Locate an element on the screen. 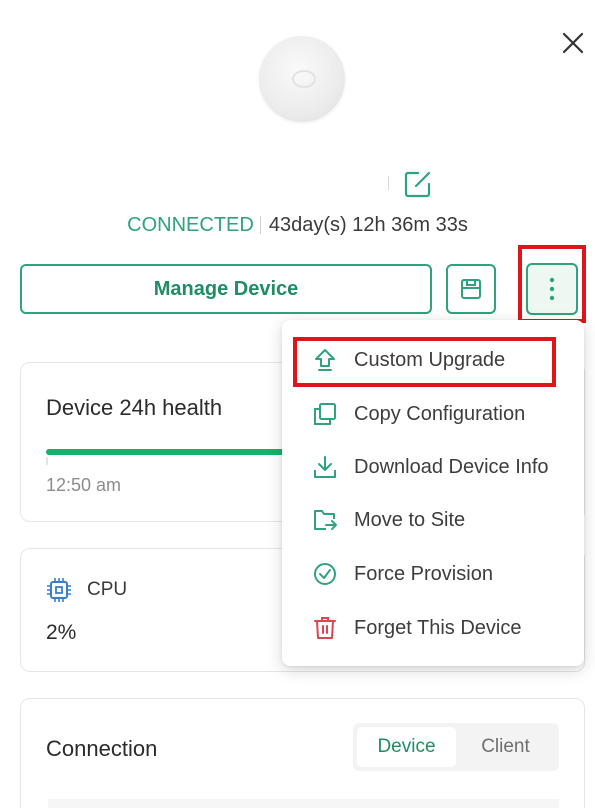  menu-item-label: Copy Configuration is located at coordinates (440, 413).